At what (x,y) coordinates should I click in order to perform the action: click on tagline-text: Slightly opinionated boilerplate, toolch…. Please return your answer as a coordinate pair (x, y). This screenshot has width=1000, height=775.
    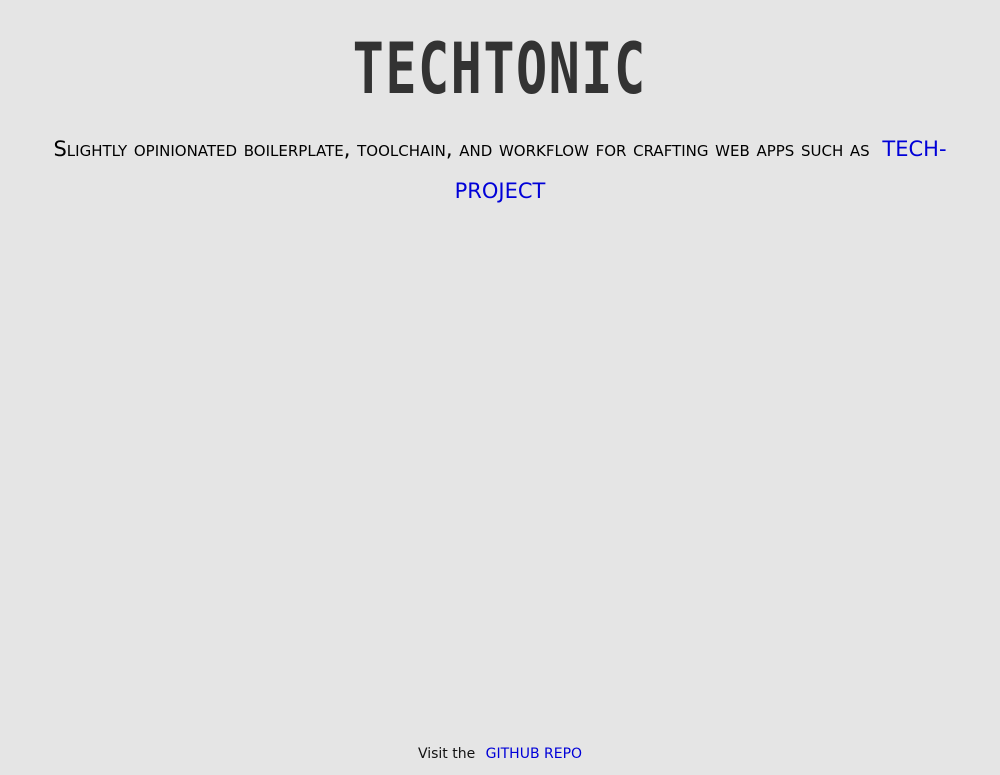
    Looking at the image, I should click on (461, 149).